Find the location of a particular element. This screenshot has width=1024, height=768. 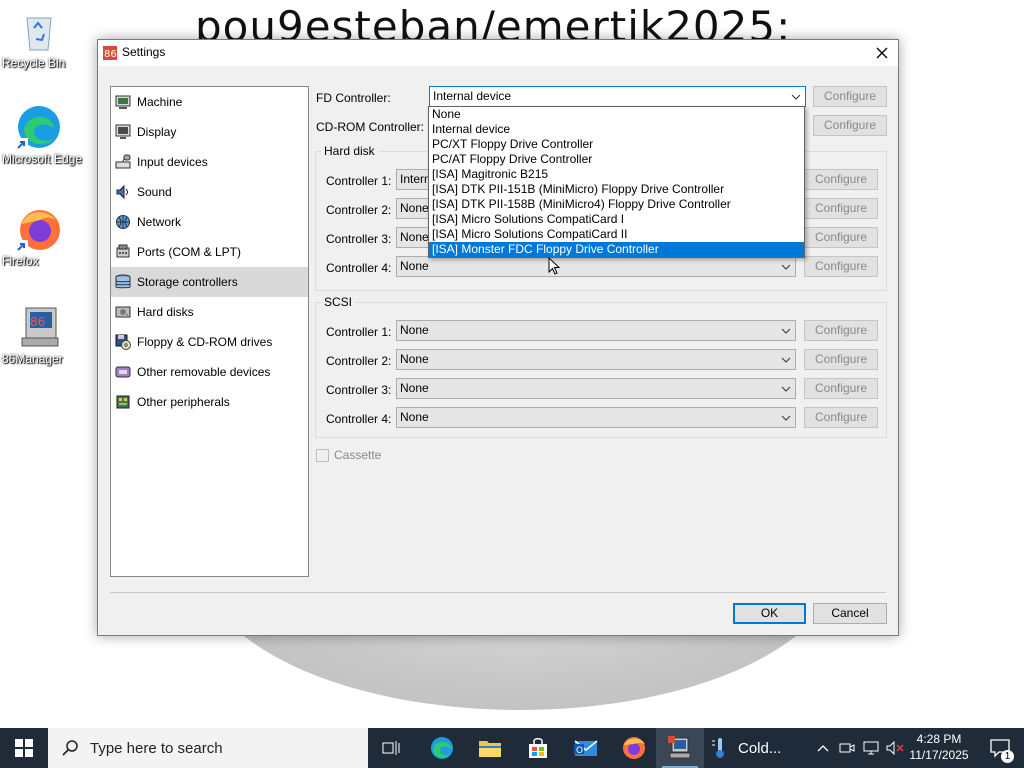

nav-item-ports: Ports (COM & LPT) is located at coordinates (209, 252).